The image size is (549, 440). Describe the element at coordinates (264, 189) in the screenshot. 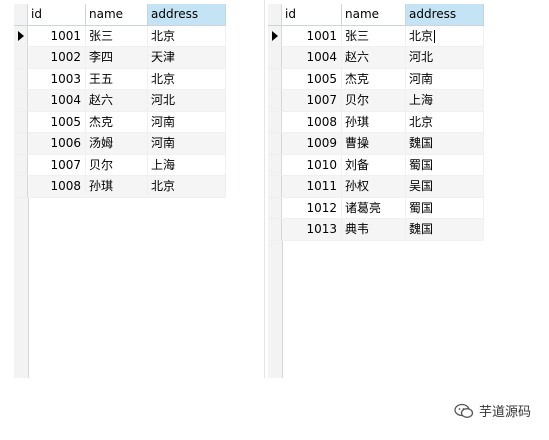

I see `pane-divider` at that location.